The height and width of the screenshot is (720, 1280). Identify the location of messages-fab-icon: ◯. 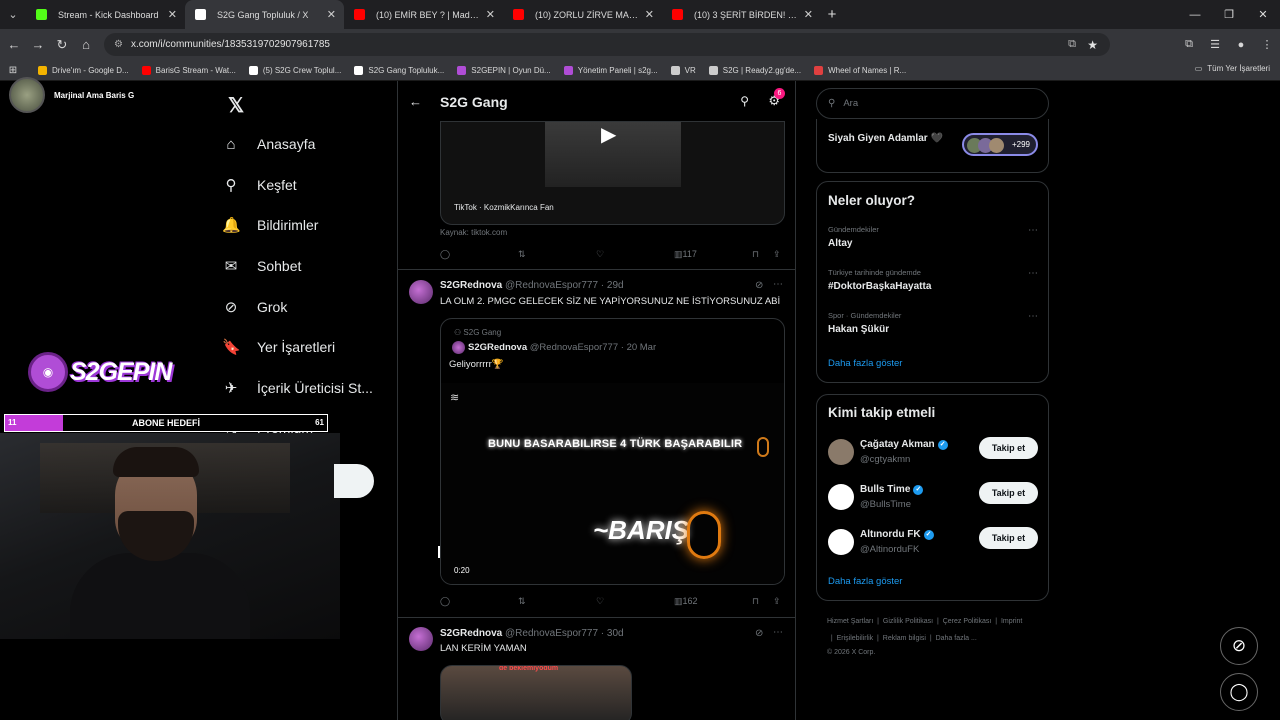
(1239, 692).